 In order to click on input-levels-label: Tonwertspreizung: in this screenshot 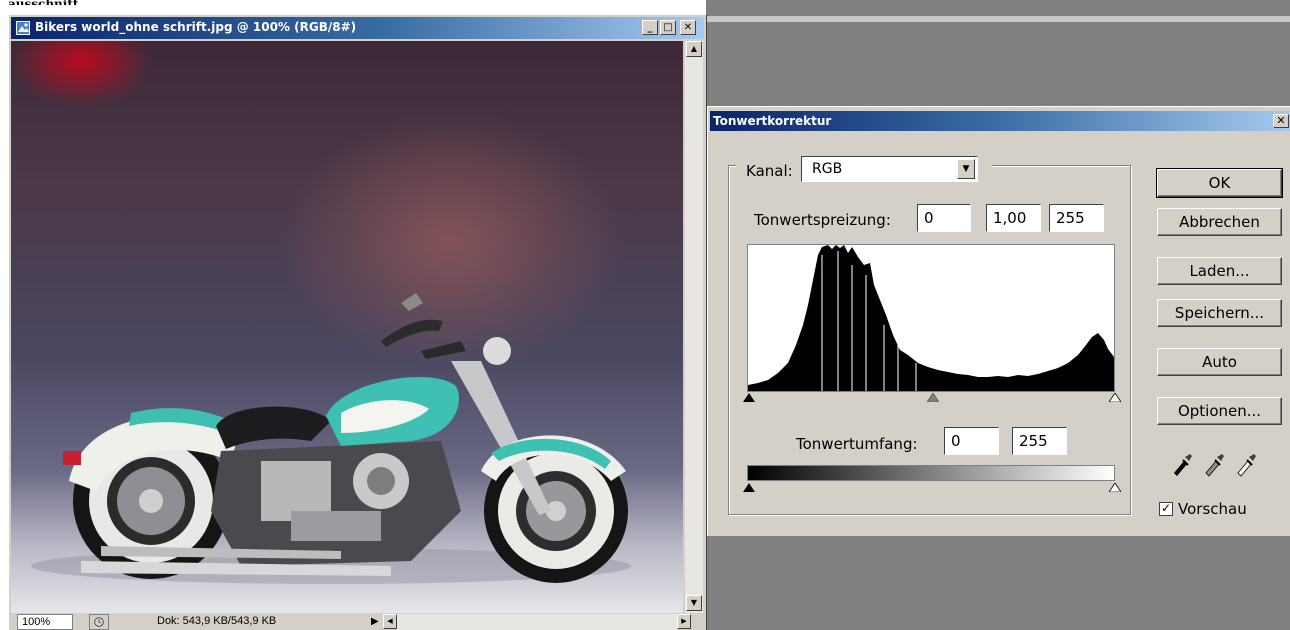, I will do `click(822, 220)`.